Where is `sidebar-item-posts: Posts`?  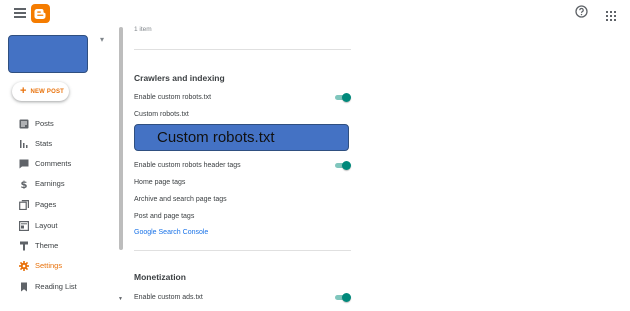 sidebar-item-posts: Posts is located at coordinates (59, 124).